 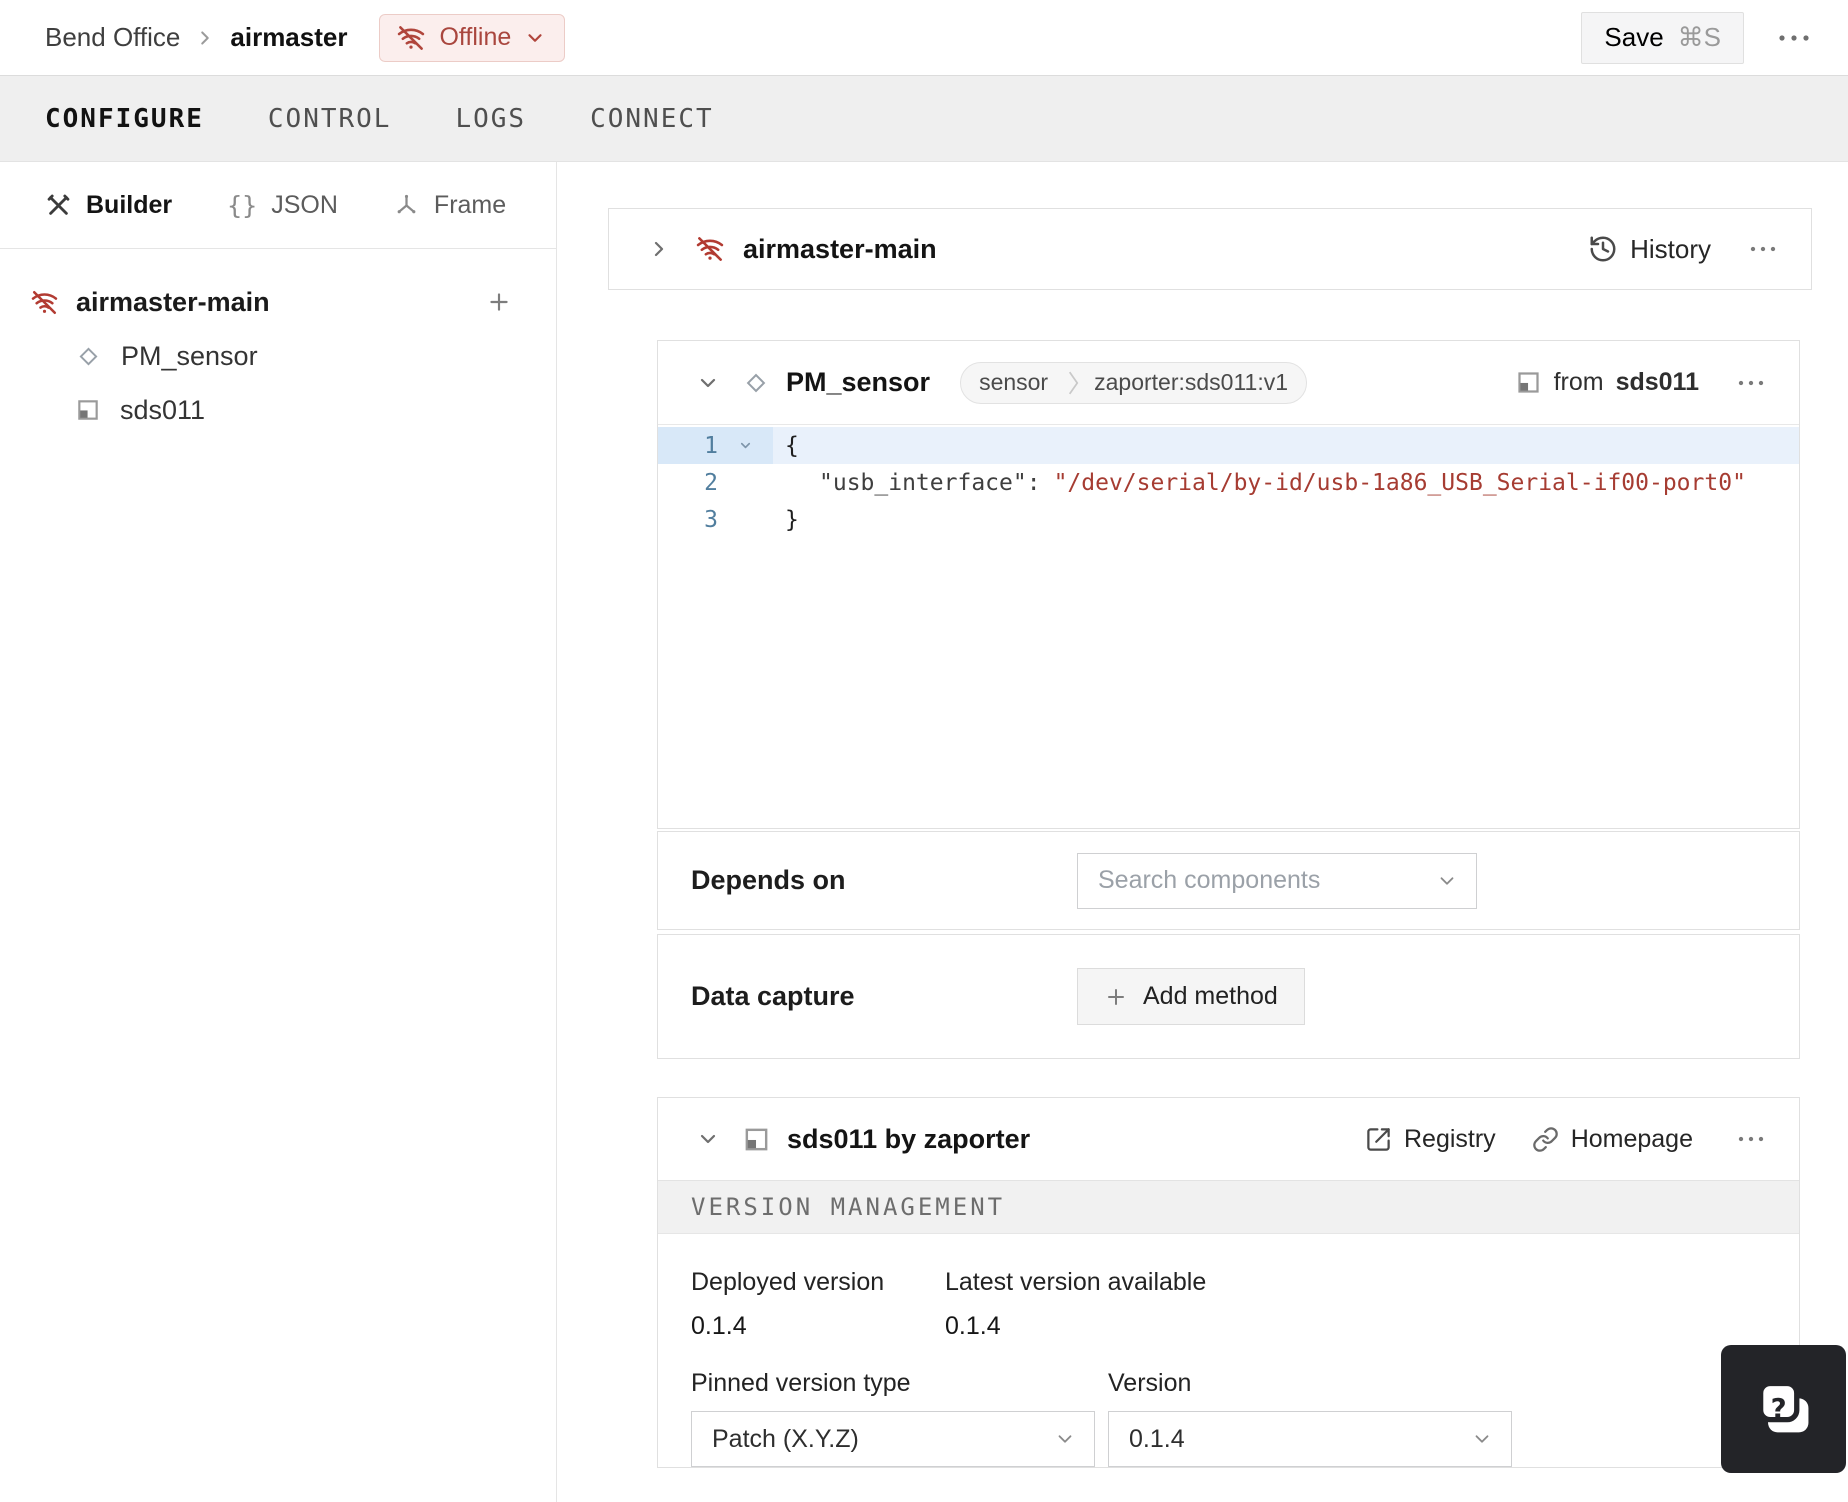 I want to click on code-text: }, so click(x=792, y=519).